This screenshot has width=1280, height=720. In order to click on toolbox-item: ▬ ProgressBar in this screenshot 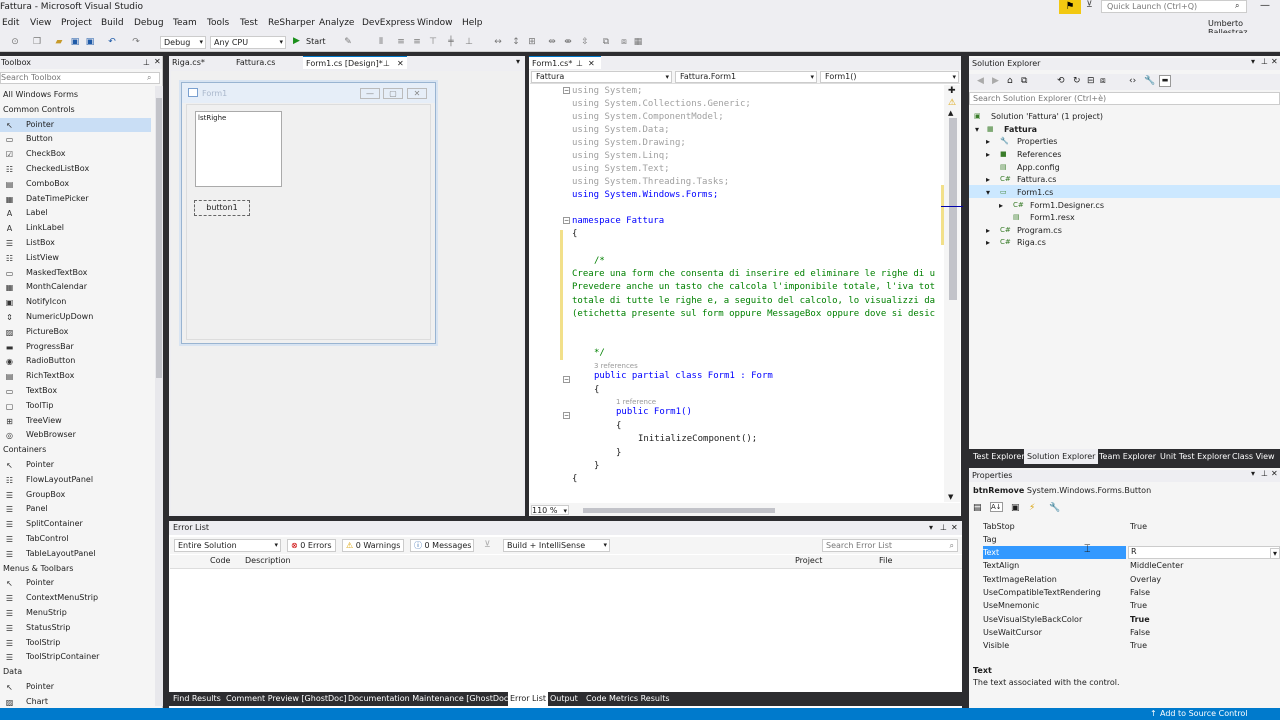, I will do `click(75, 347)`.